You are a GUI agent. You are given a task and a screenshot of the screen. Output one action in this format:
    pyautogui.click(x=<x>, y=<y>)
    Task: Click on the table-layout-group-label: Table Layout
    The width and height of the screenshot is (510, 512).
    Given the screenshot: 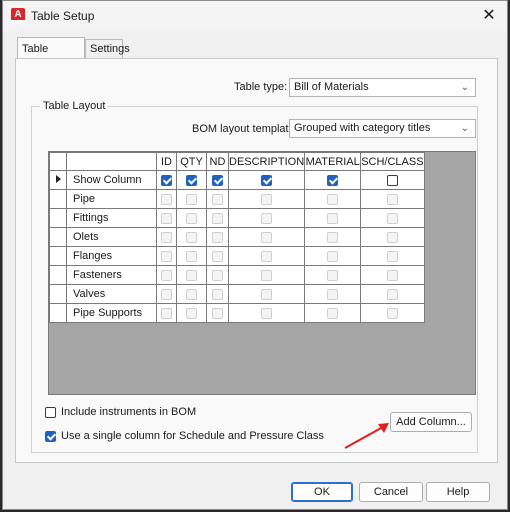 What is the action you would take?
    pyautogui.click(x=74, y=106)
    